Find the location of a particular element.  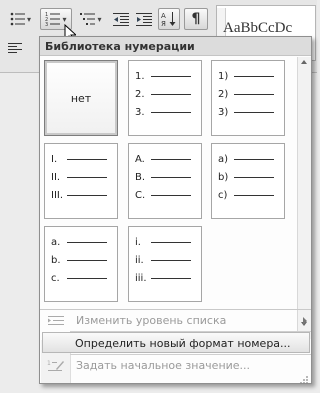

numbering-tile-alpha-lower-paren: a) b) c) is located at coordinates (248, 181).